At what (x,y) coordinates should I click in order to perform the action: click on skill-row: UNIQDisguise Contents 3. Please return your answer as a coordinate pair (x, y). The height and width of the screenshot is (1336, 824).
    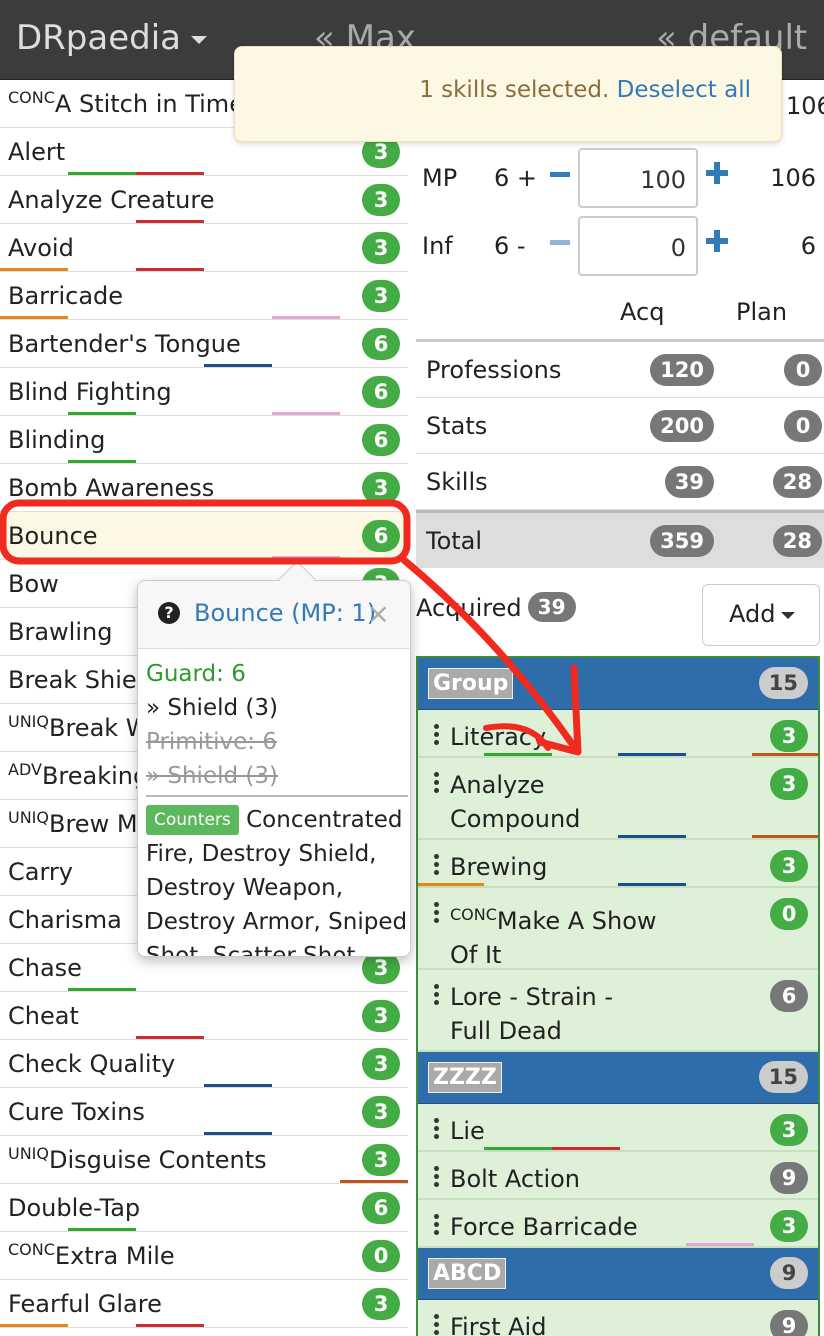
    Looking at the image, I should click on (204, 1160).